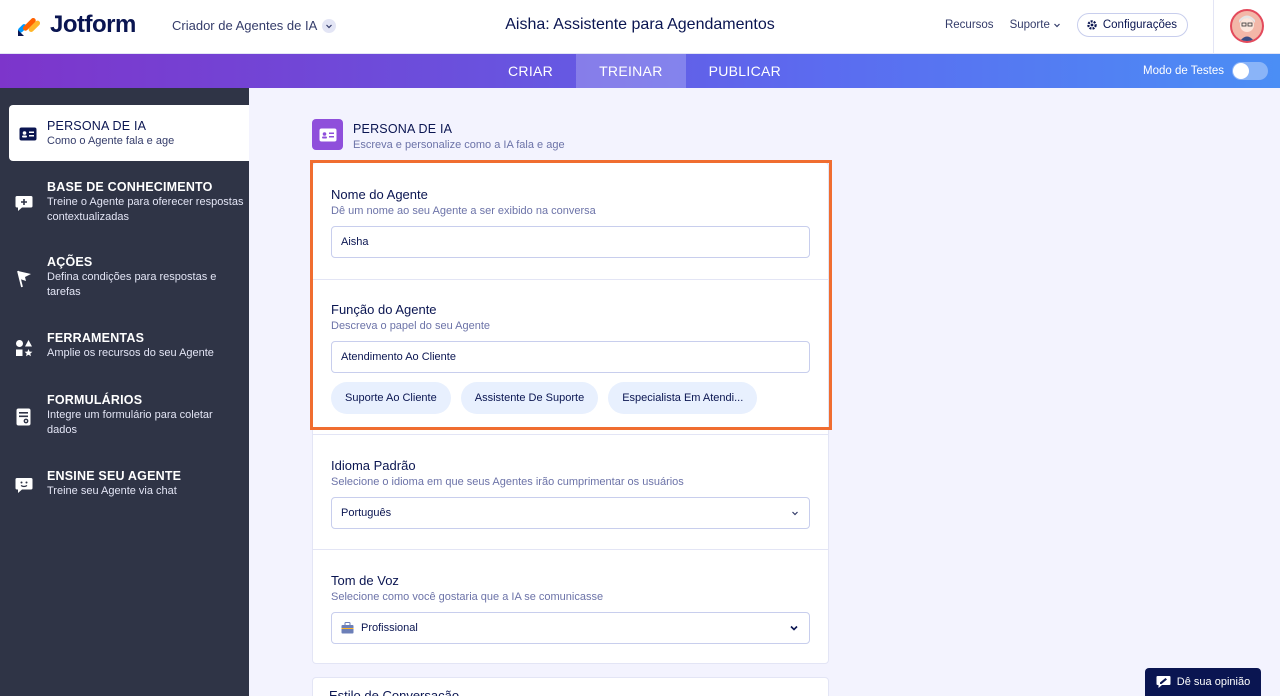  What do you see at coordinates (130, 187) in the screenshot?
I see `sidebar-item-title: BASE DE CONHECIMENTO` at bounding box center [130, 187].